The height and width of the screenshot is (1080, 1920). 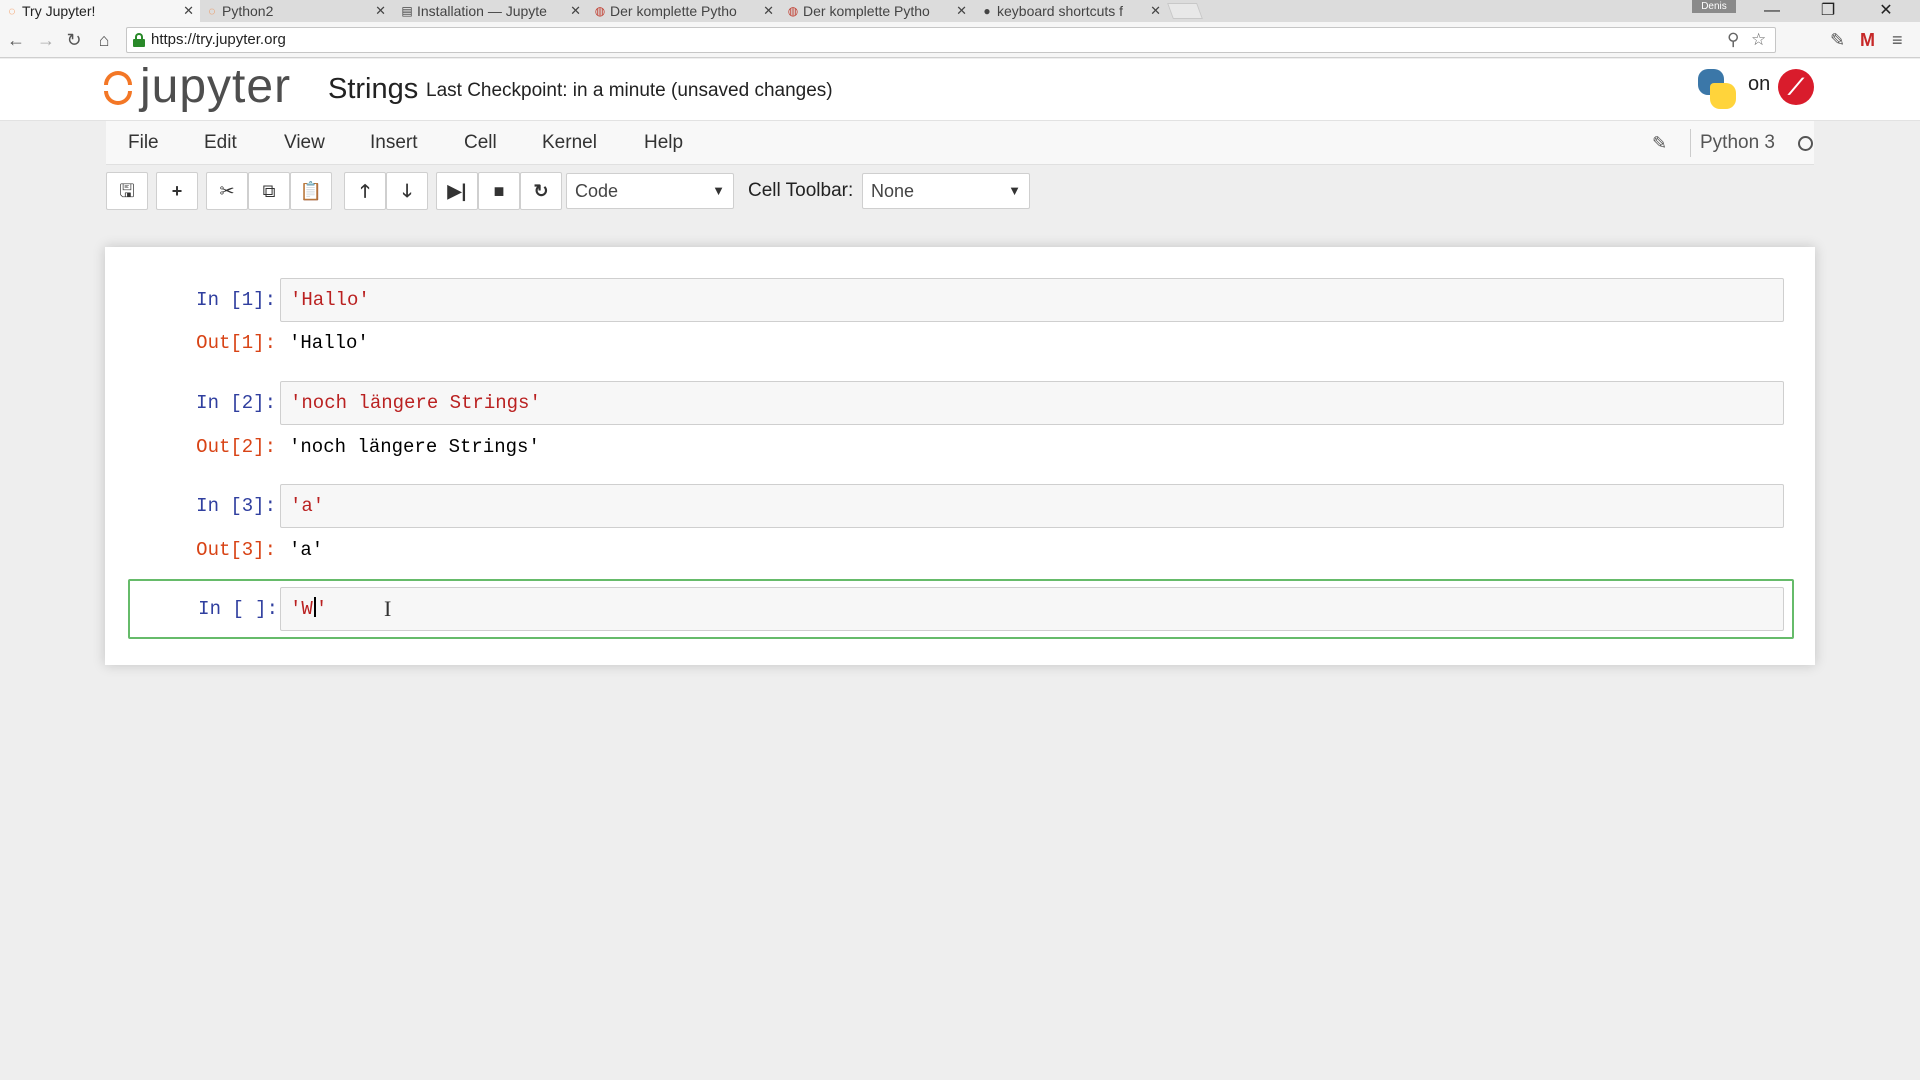 I want to click on paste-button: 📋, so click(x=311, y=191).